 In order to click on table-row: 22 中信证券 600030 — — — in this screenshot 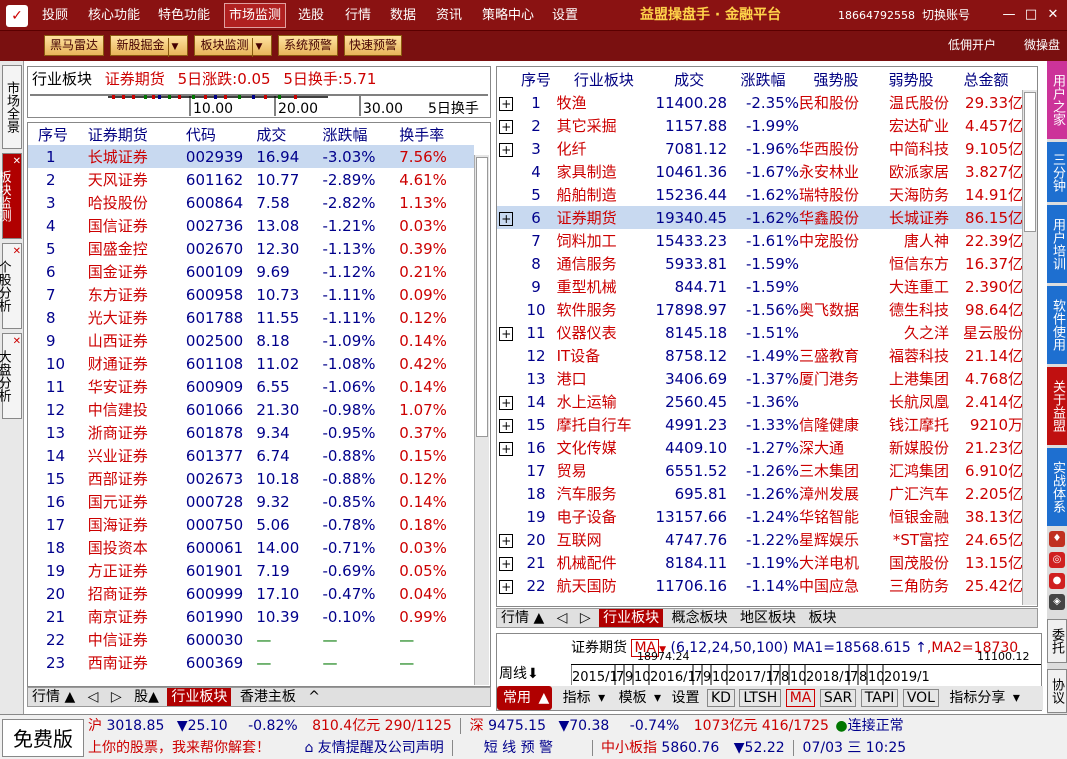, I will do `click(251, 639)`.